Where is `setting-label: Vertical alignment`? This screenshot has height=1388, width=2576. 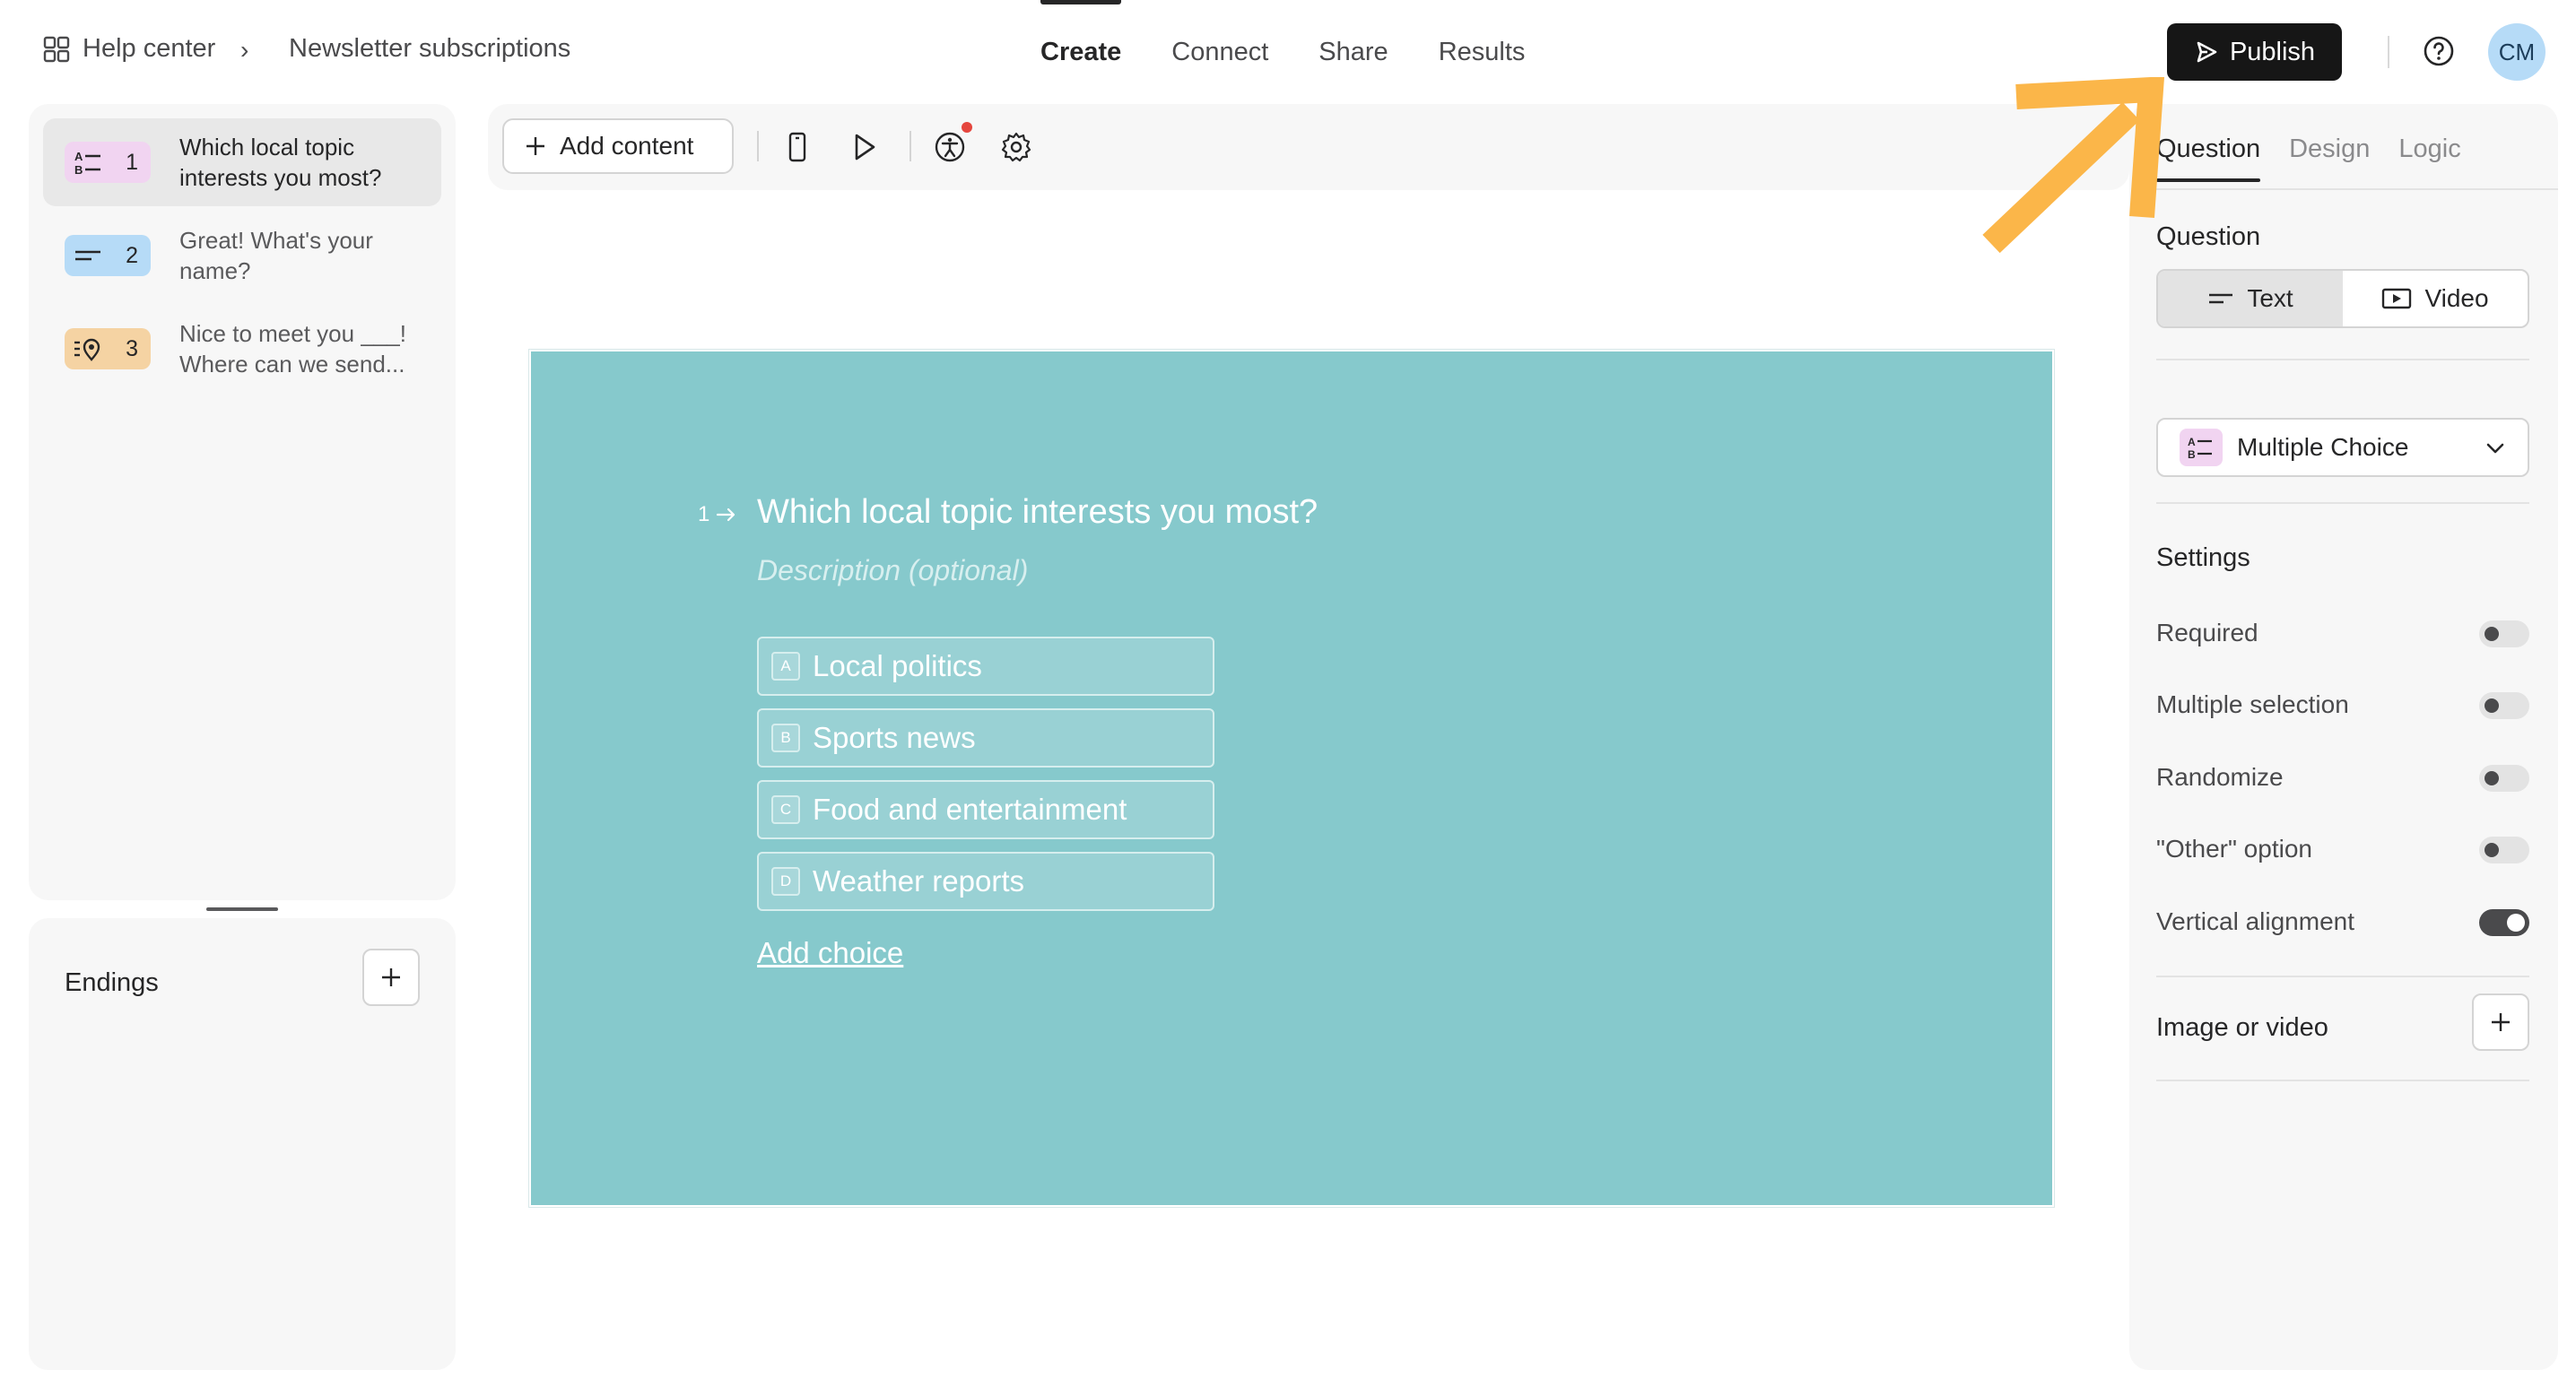
setting-label: Vertical alignment is located at coordinates (2255, 921).